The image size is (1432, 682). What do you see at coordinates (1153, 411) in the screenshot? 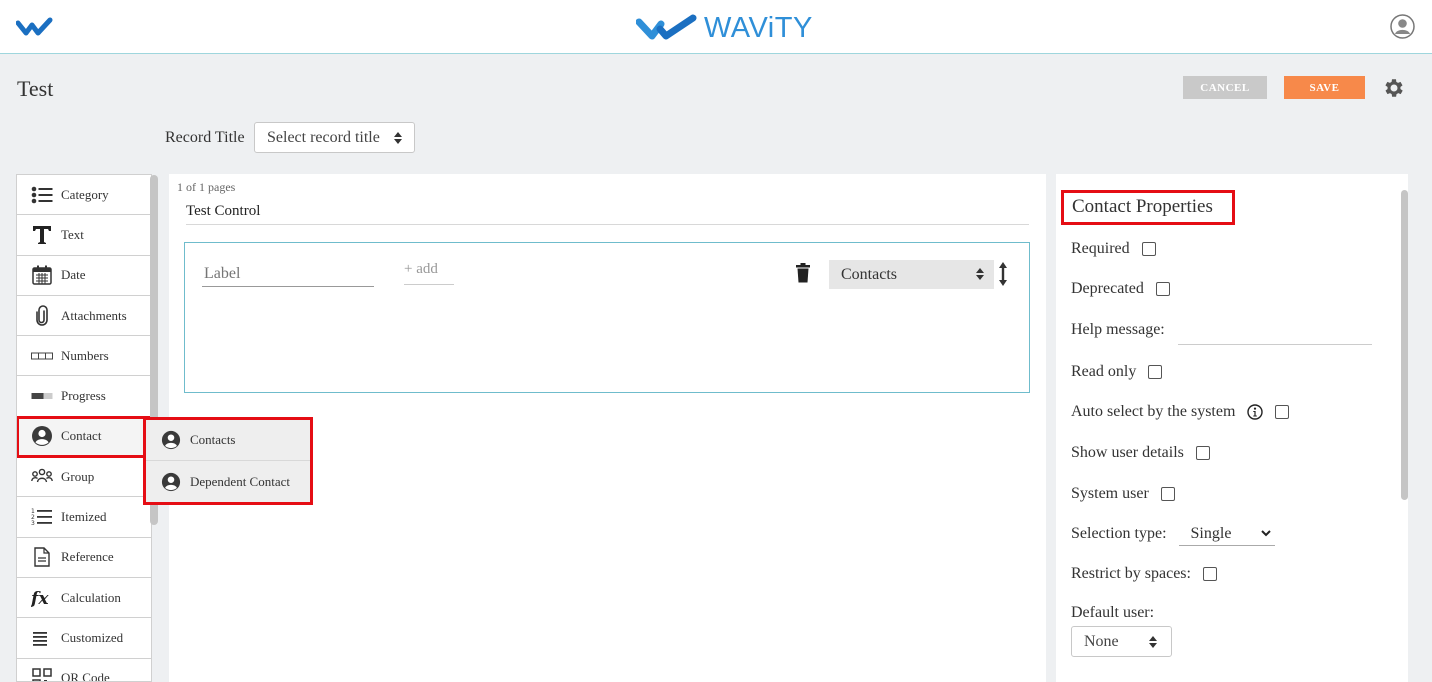
I see `prop-label: Auto select by the system` at bounding box center [1153, 411].